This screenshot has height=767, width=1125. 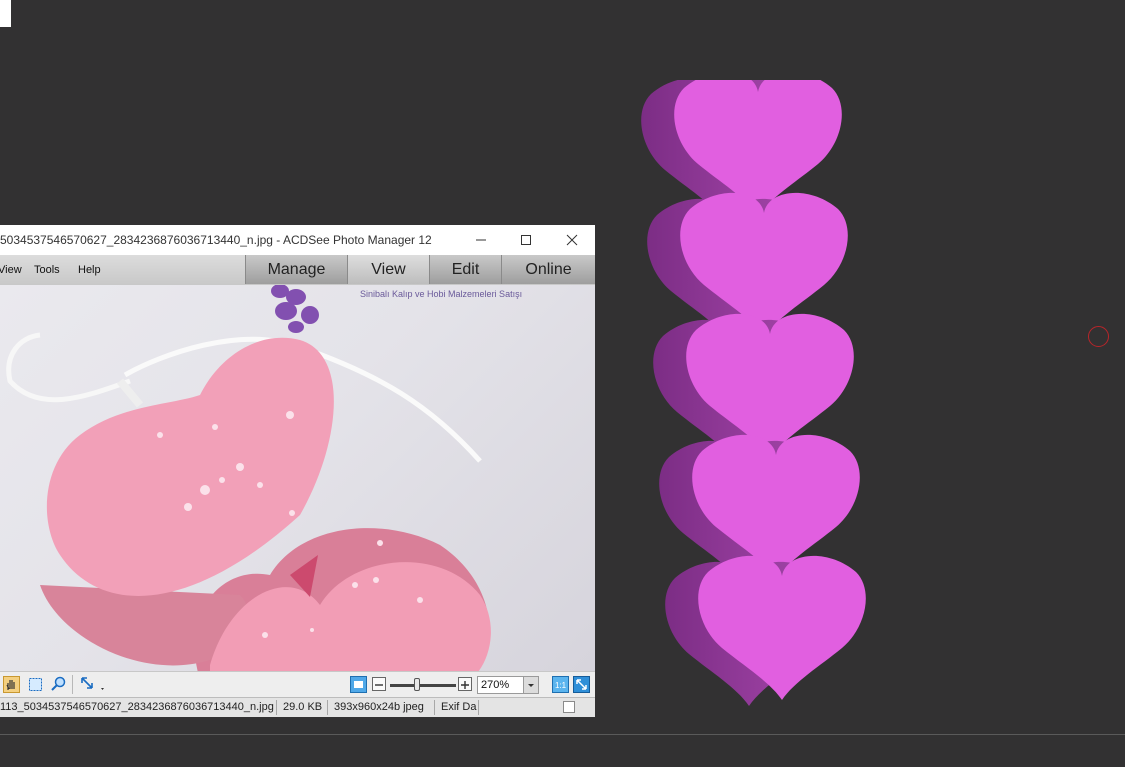 I want to click on actual-size-icon: 1:1, so click(x=560, y=684).